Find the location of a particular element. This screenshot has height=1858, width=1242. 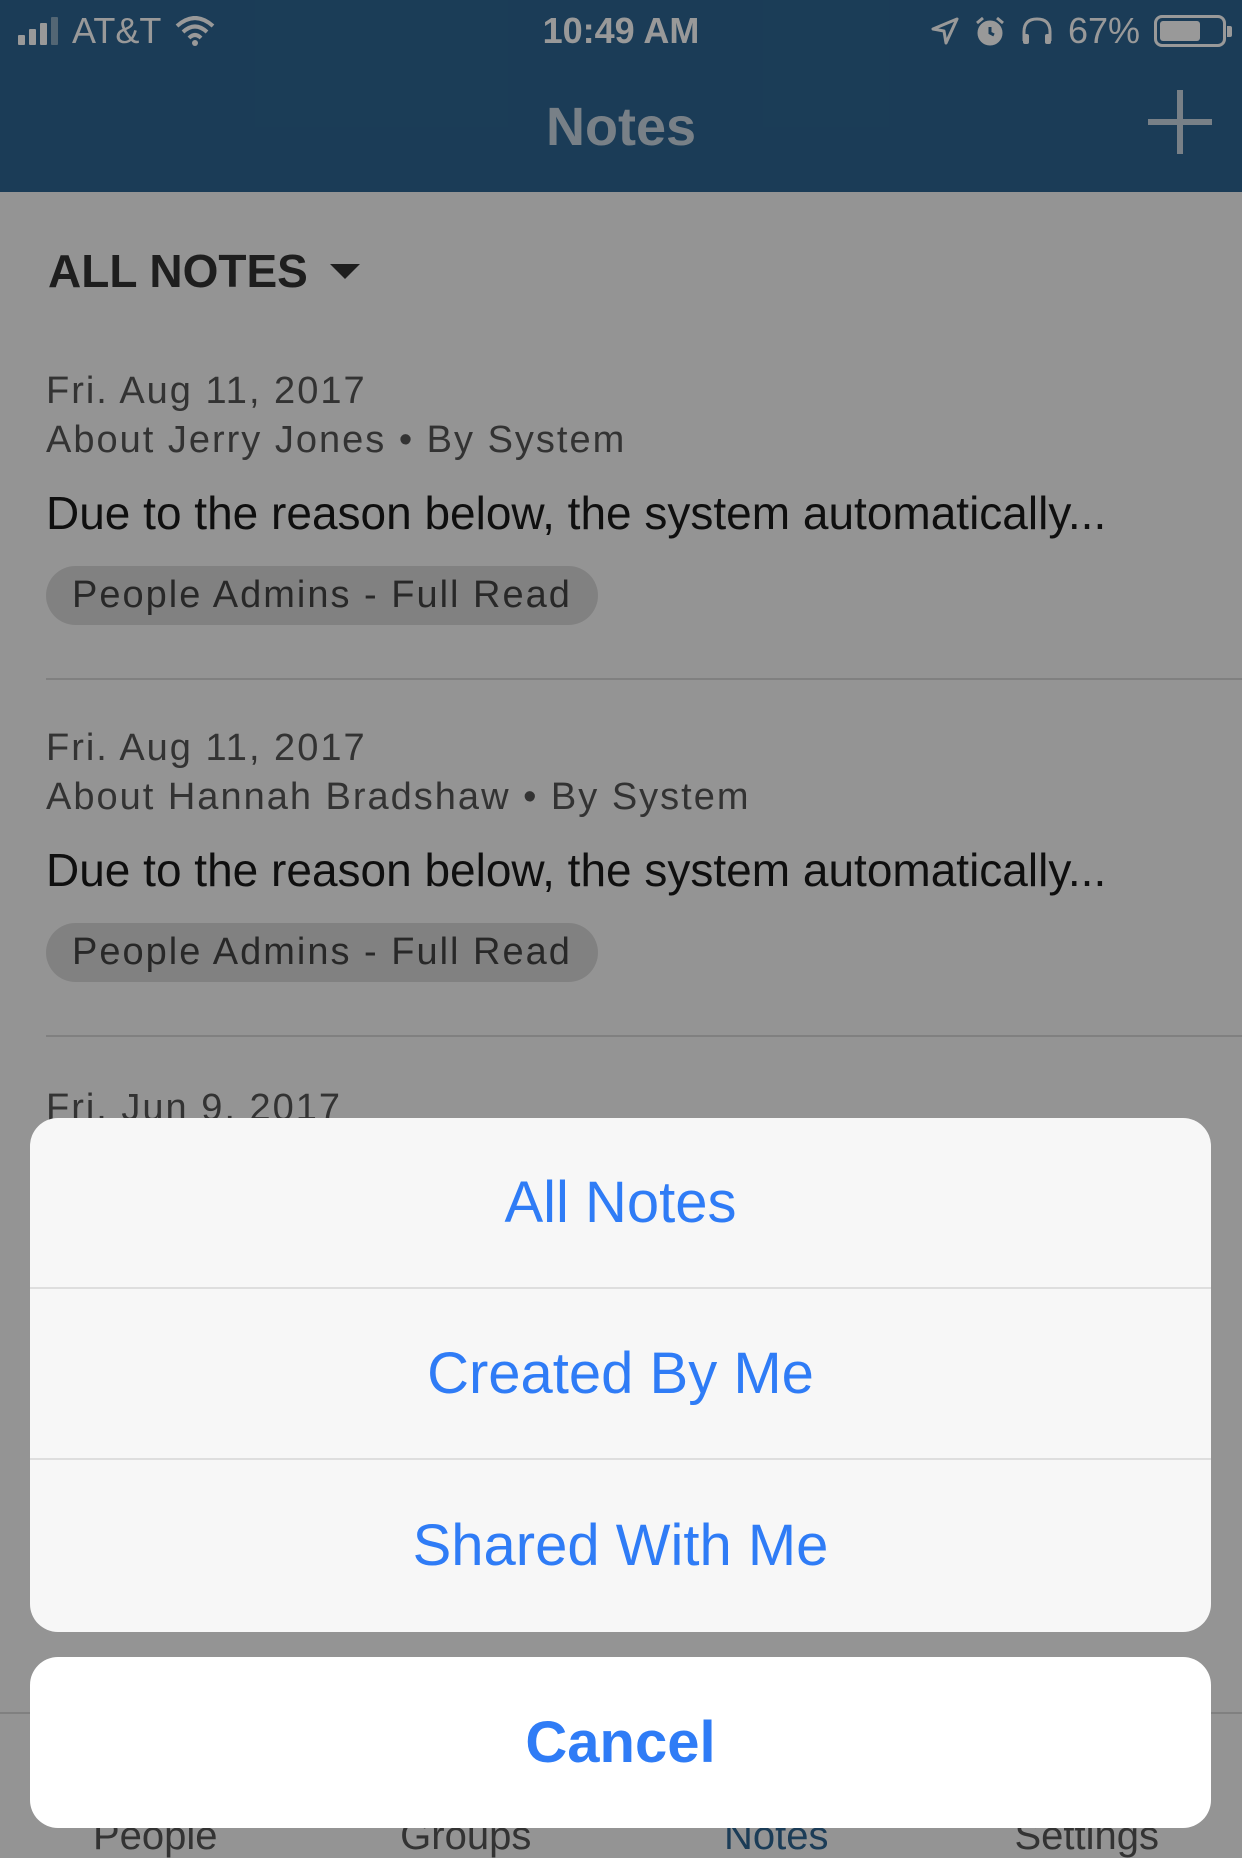

option-all-notes: All Notes is located at coordinates (620, 1203).